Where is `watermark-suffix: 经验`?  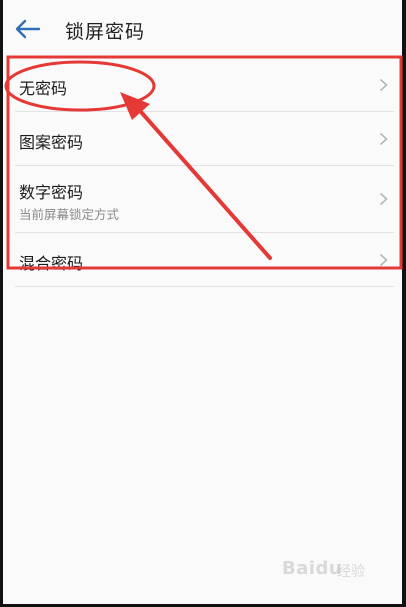 watermark-suffix: 经验 is located at coordinates (351, 572).